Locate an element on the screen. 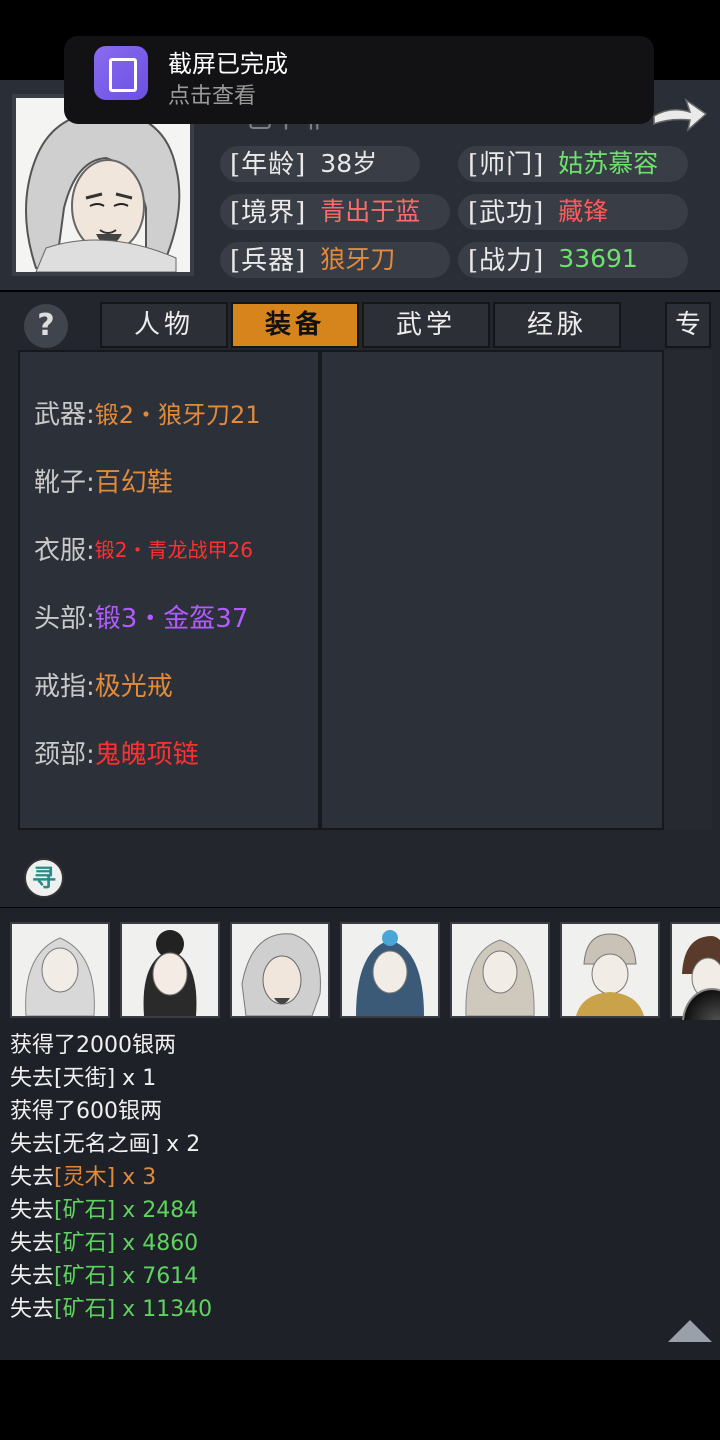  equipment-slot-label: 靴子: is located at coordinates (64, 482).